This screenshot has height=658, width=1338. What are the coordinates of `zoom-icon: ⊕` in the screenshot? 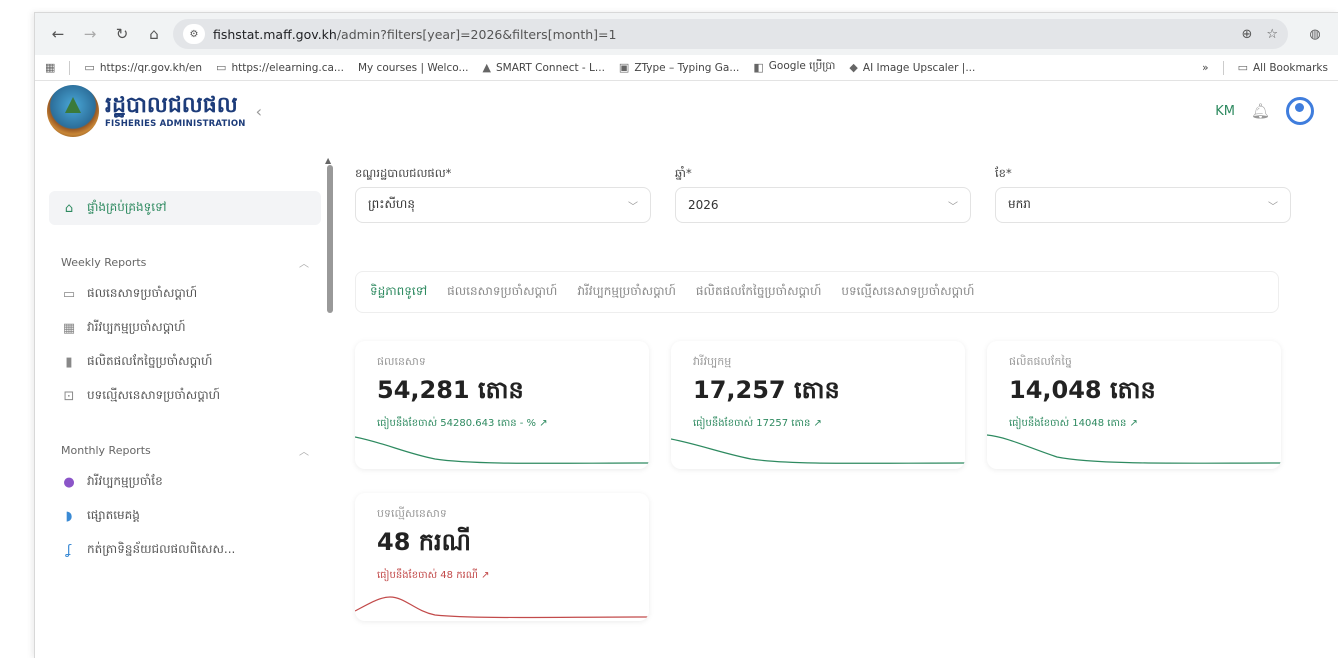 It's located at (1246, 34).